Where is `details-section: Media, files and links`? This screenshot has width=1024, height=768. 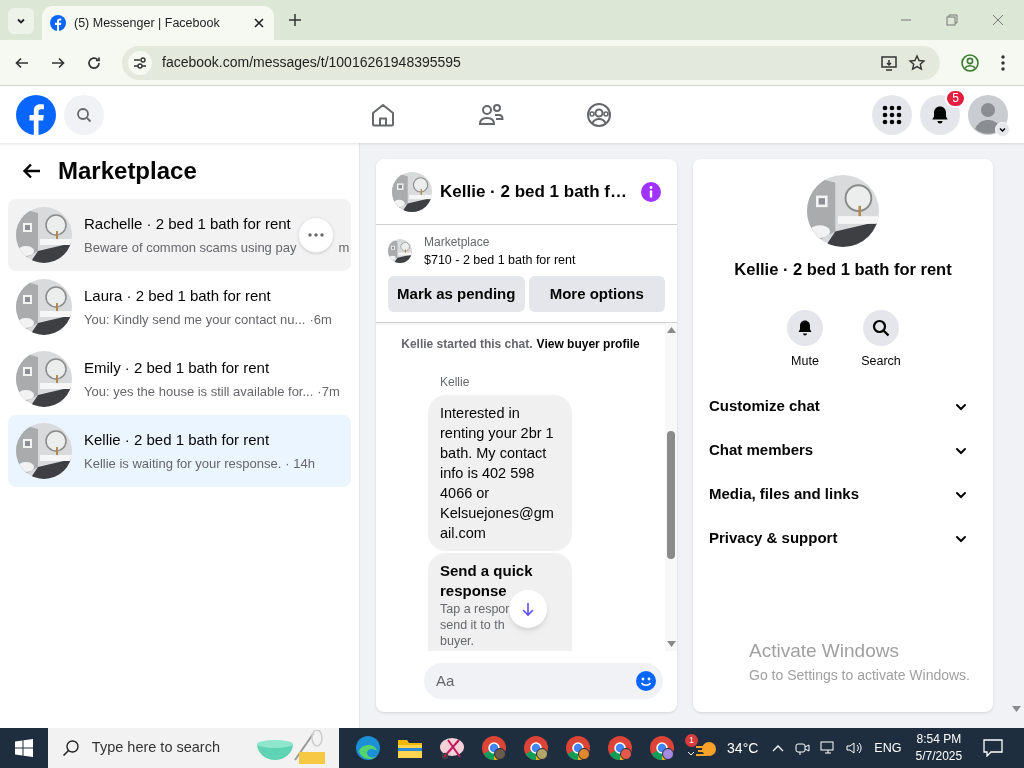
details-section: Media, files and links is located at coordinates (843, 494).